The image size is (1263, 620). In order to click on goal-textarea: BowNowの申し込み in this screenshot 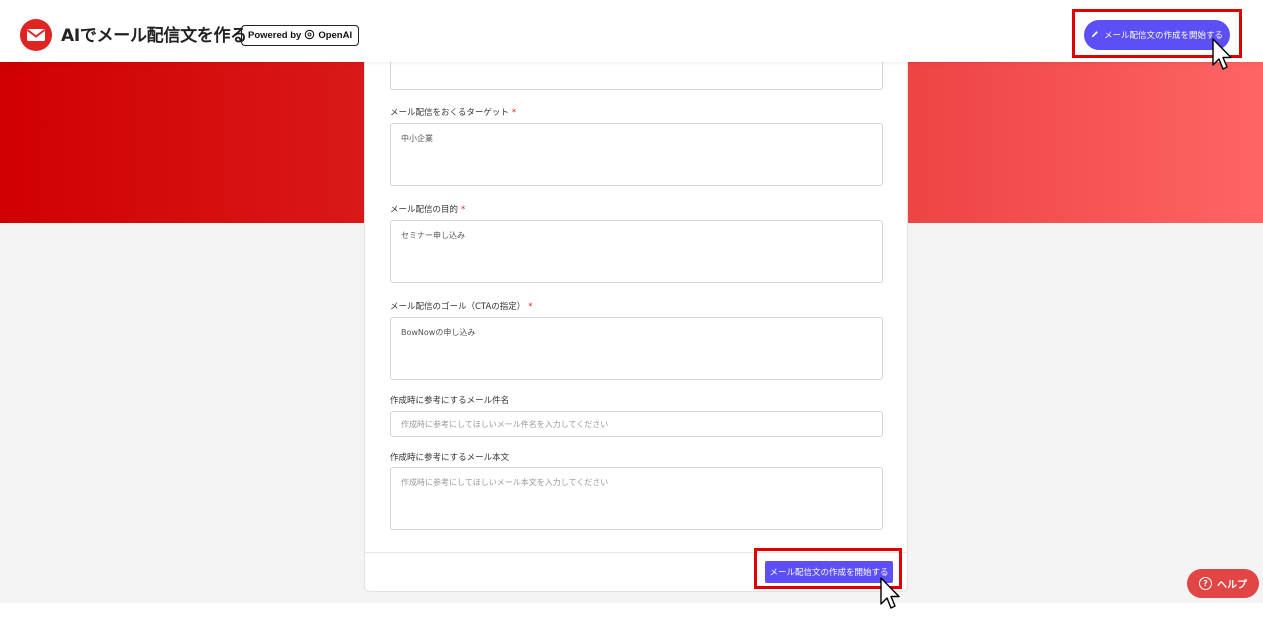, I will do `click(636, 348)`.